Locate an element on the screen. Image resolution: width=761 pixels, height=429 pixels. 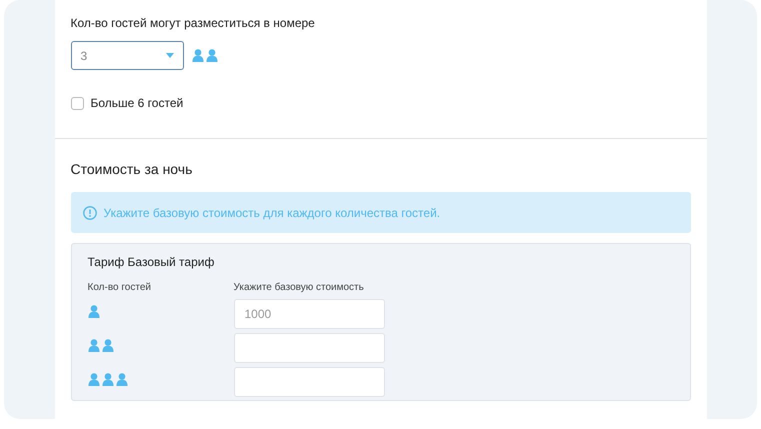
checkbox is located at coordinates (77, 103).